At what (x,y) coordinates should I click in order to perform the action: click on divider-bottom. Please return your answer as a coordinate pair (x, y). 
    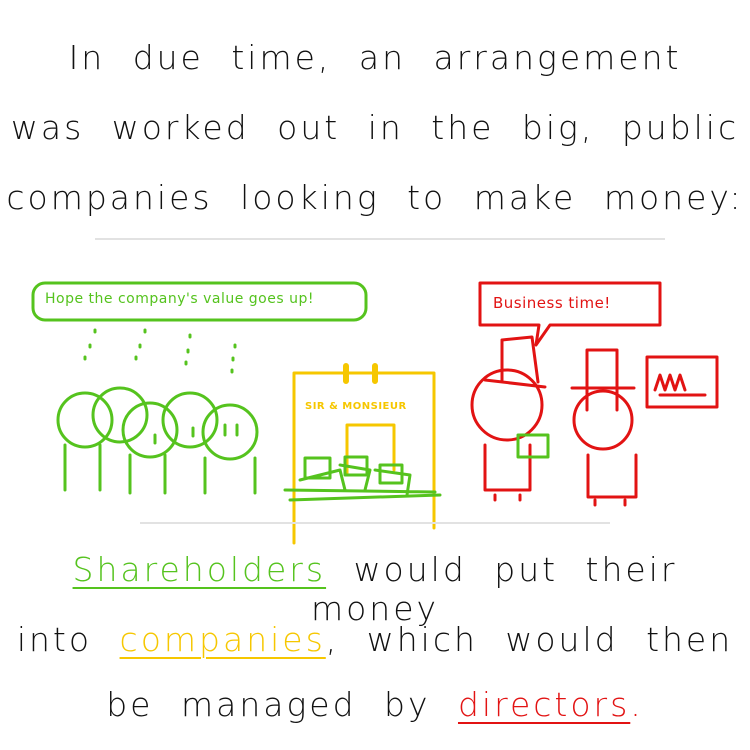
    Looking at the image, I should click on (375, 523).